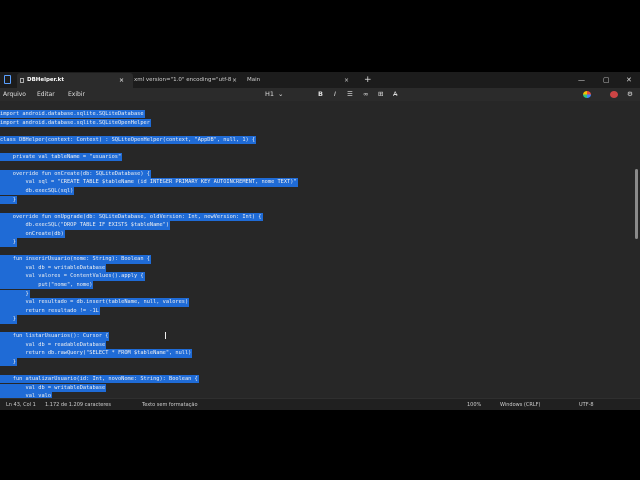 The image size is (640, 480). What do you see at coordinates (21, 405) in the screenshot?
I see `cursor-position: Ln 43, Col 1` at bounding box center [21, 405].